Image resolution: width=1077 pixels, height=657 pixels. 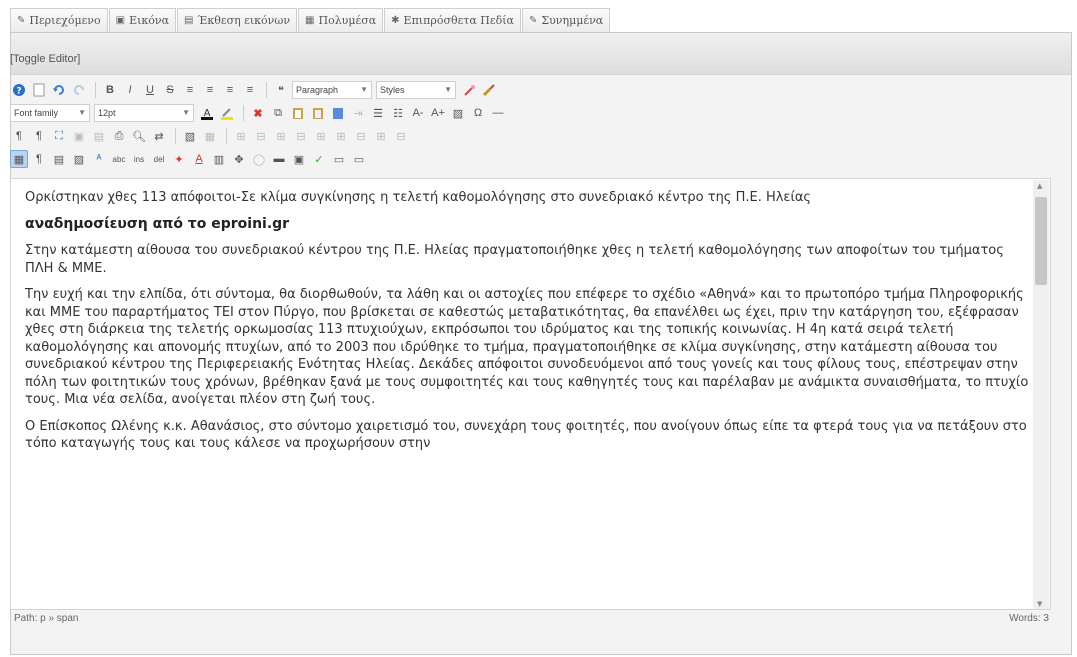 What do you see at coordinates (59, 136) in the screenshot?
I see `fullscreen-icon: ⛶` at bounding box center [59, 136].